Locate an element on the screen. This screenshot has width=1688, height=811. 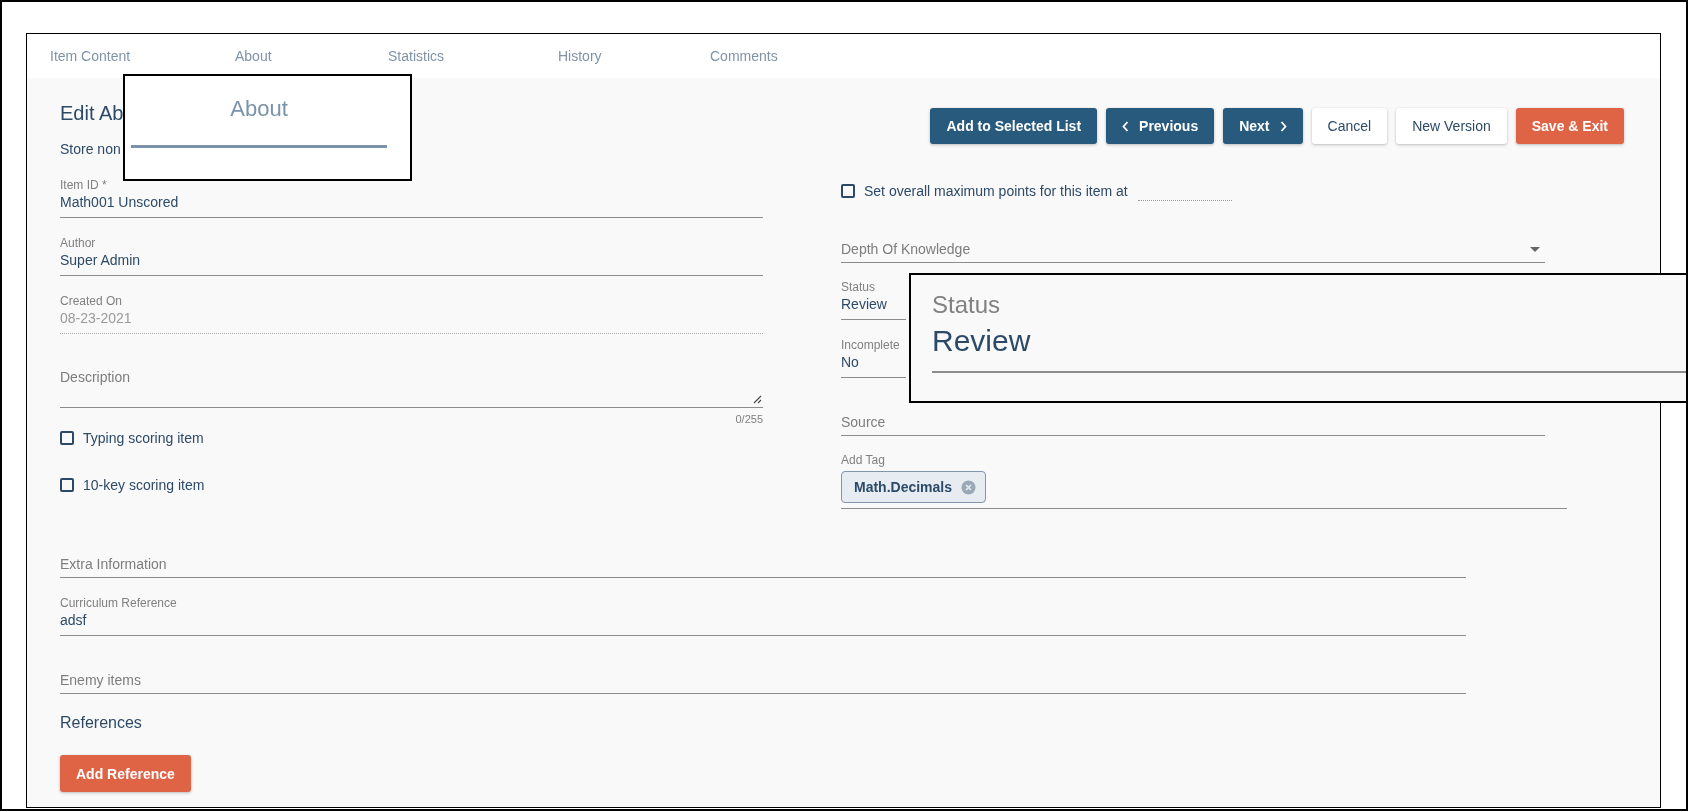
checkbox-label: Set overall maximum points for this item at is located at coordinates (996, 191).